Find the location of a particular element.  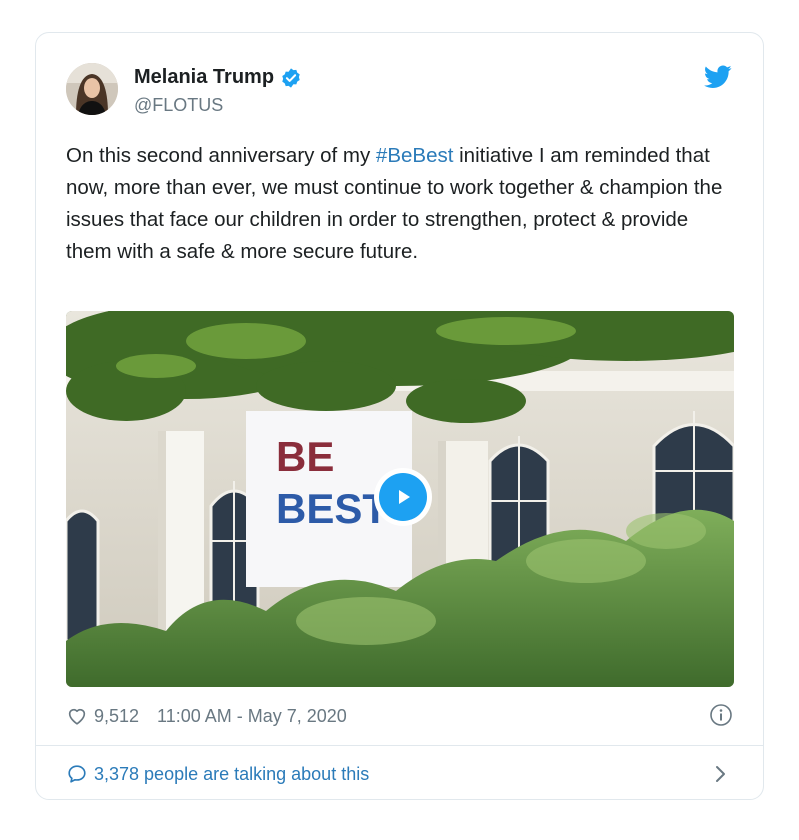

avatar is located at coordinates (92, 89).